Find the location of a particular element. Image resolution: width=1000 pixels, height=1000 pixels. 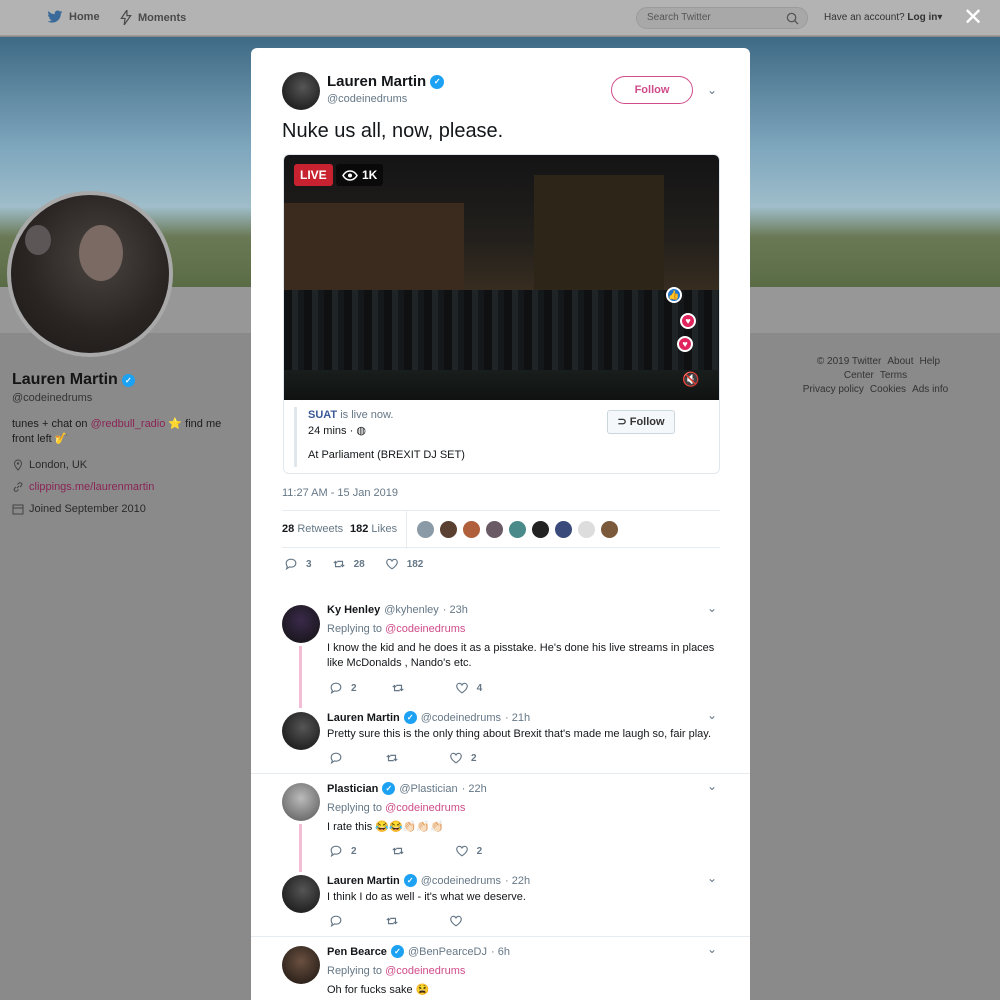

nav-moments: Moments is located at coordinates (153, 17).